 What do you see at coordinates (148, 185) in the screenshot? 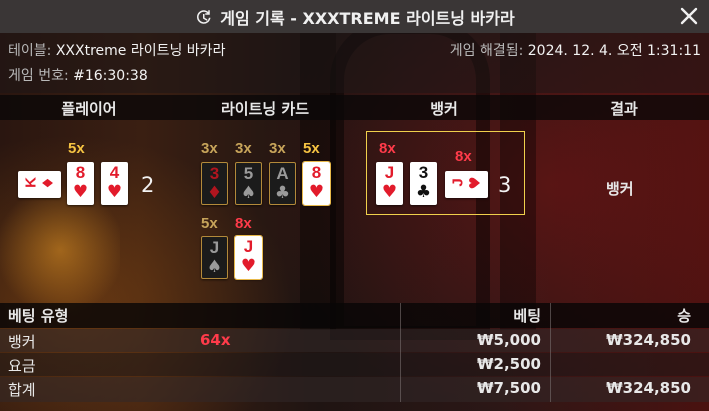
I see `player-score: 2` at bounding box center [148, 185].